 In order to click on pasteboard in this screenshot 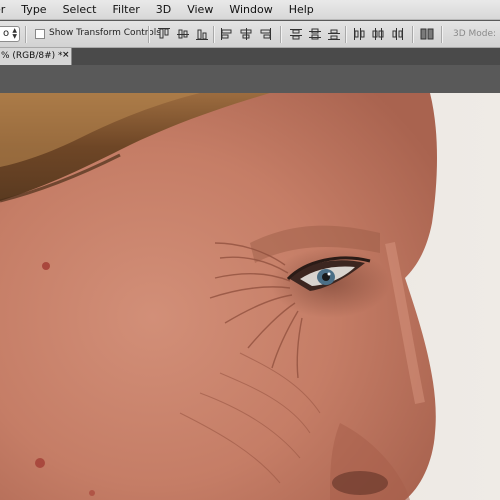, I will do `click(250, 79)`.